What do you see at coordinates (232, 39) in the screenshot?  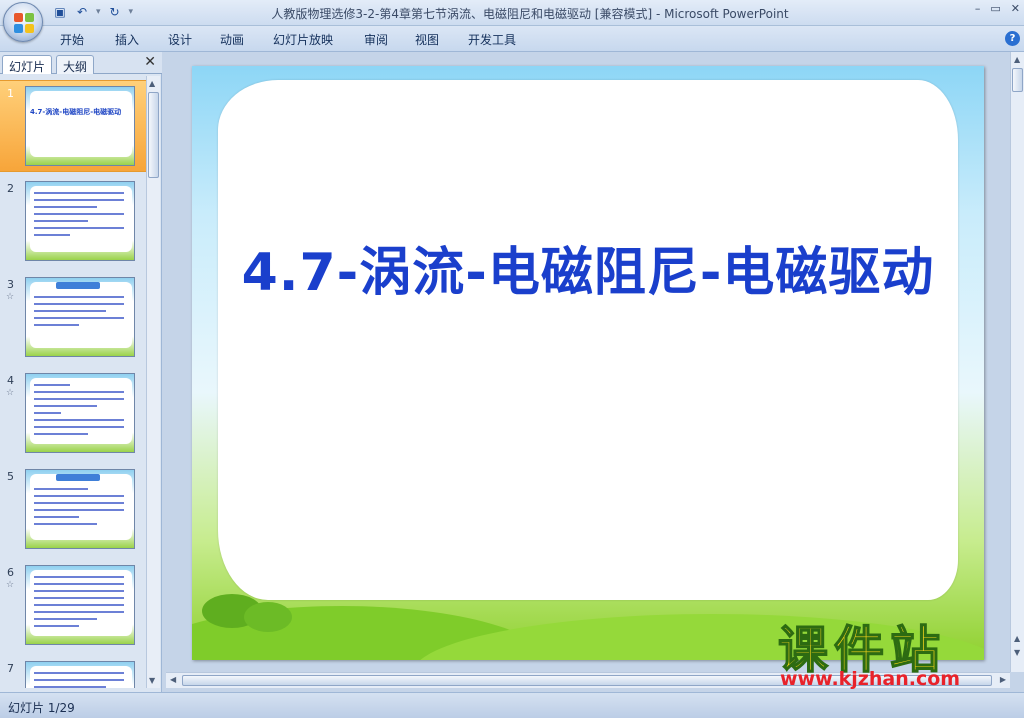 I see `tab-animation: 动画` at bounding box center [232, 39].